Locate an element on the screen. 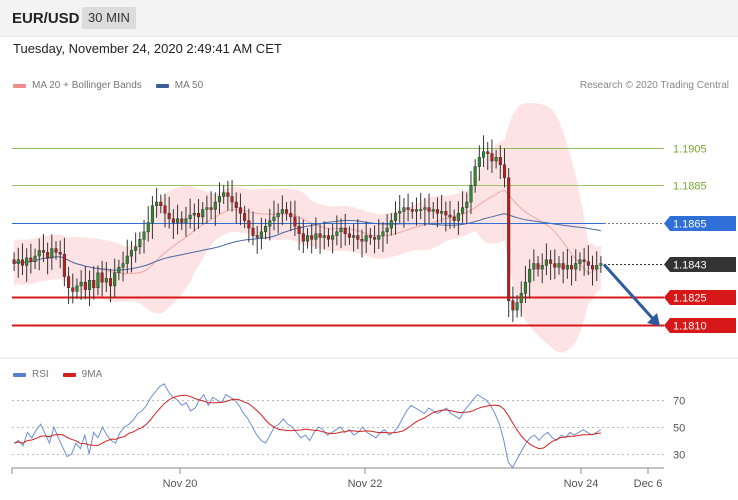 Image resolution: width=738 pixels, height=500 pixels. rsi-tick-50: 50 is located at coordinates (679, 429).